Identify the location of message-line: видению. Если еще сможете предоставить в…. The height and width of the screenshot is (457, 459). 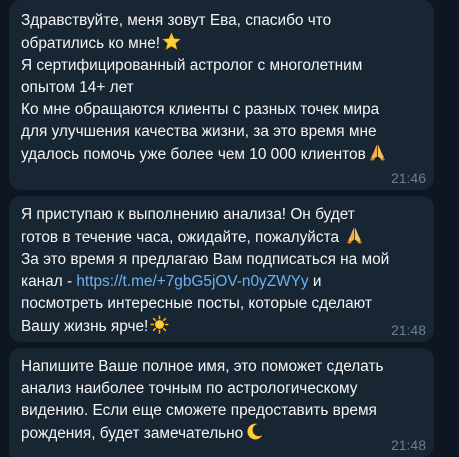
(199, 410).